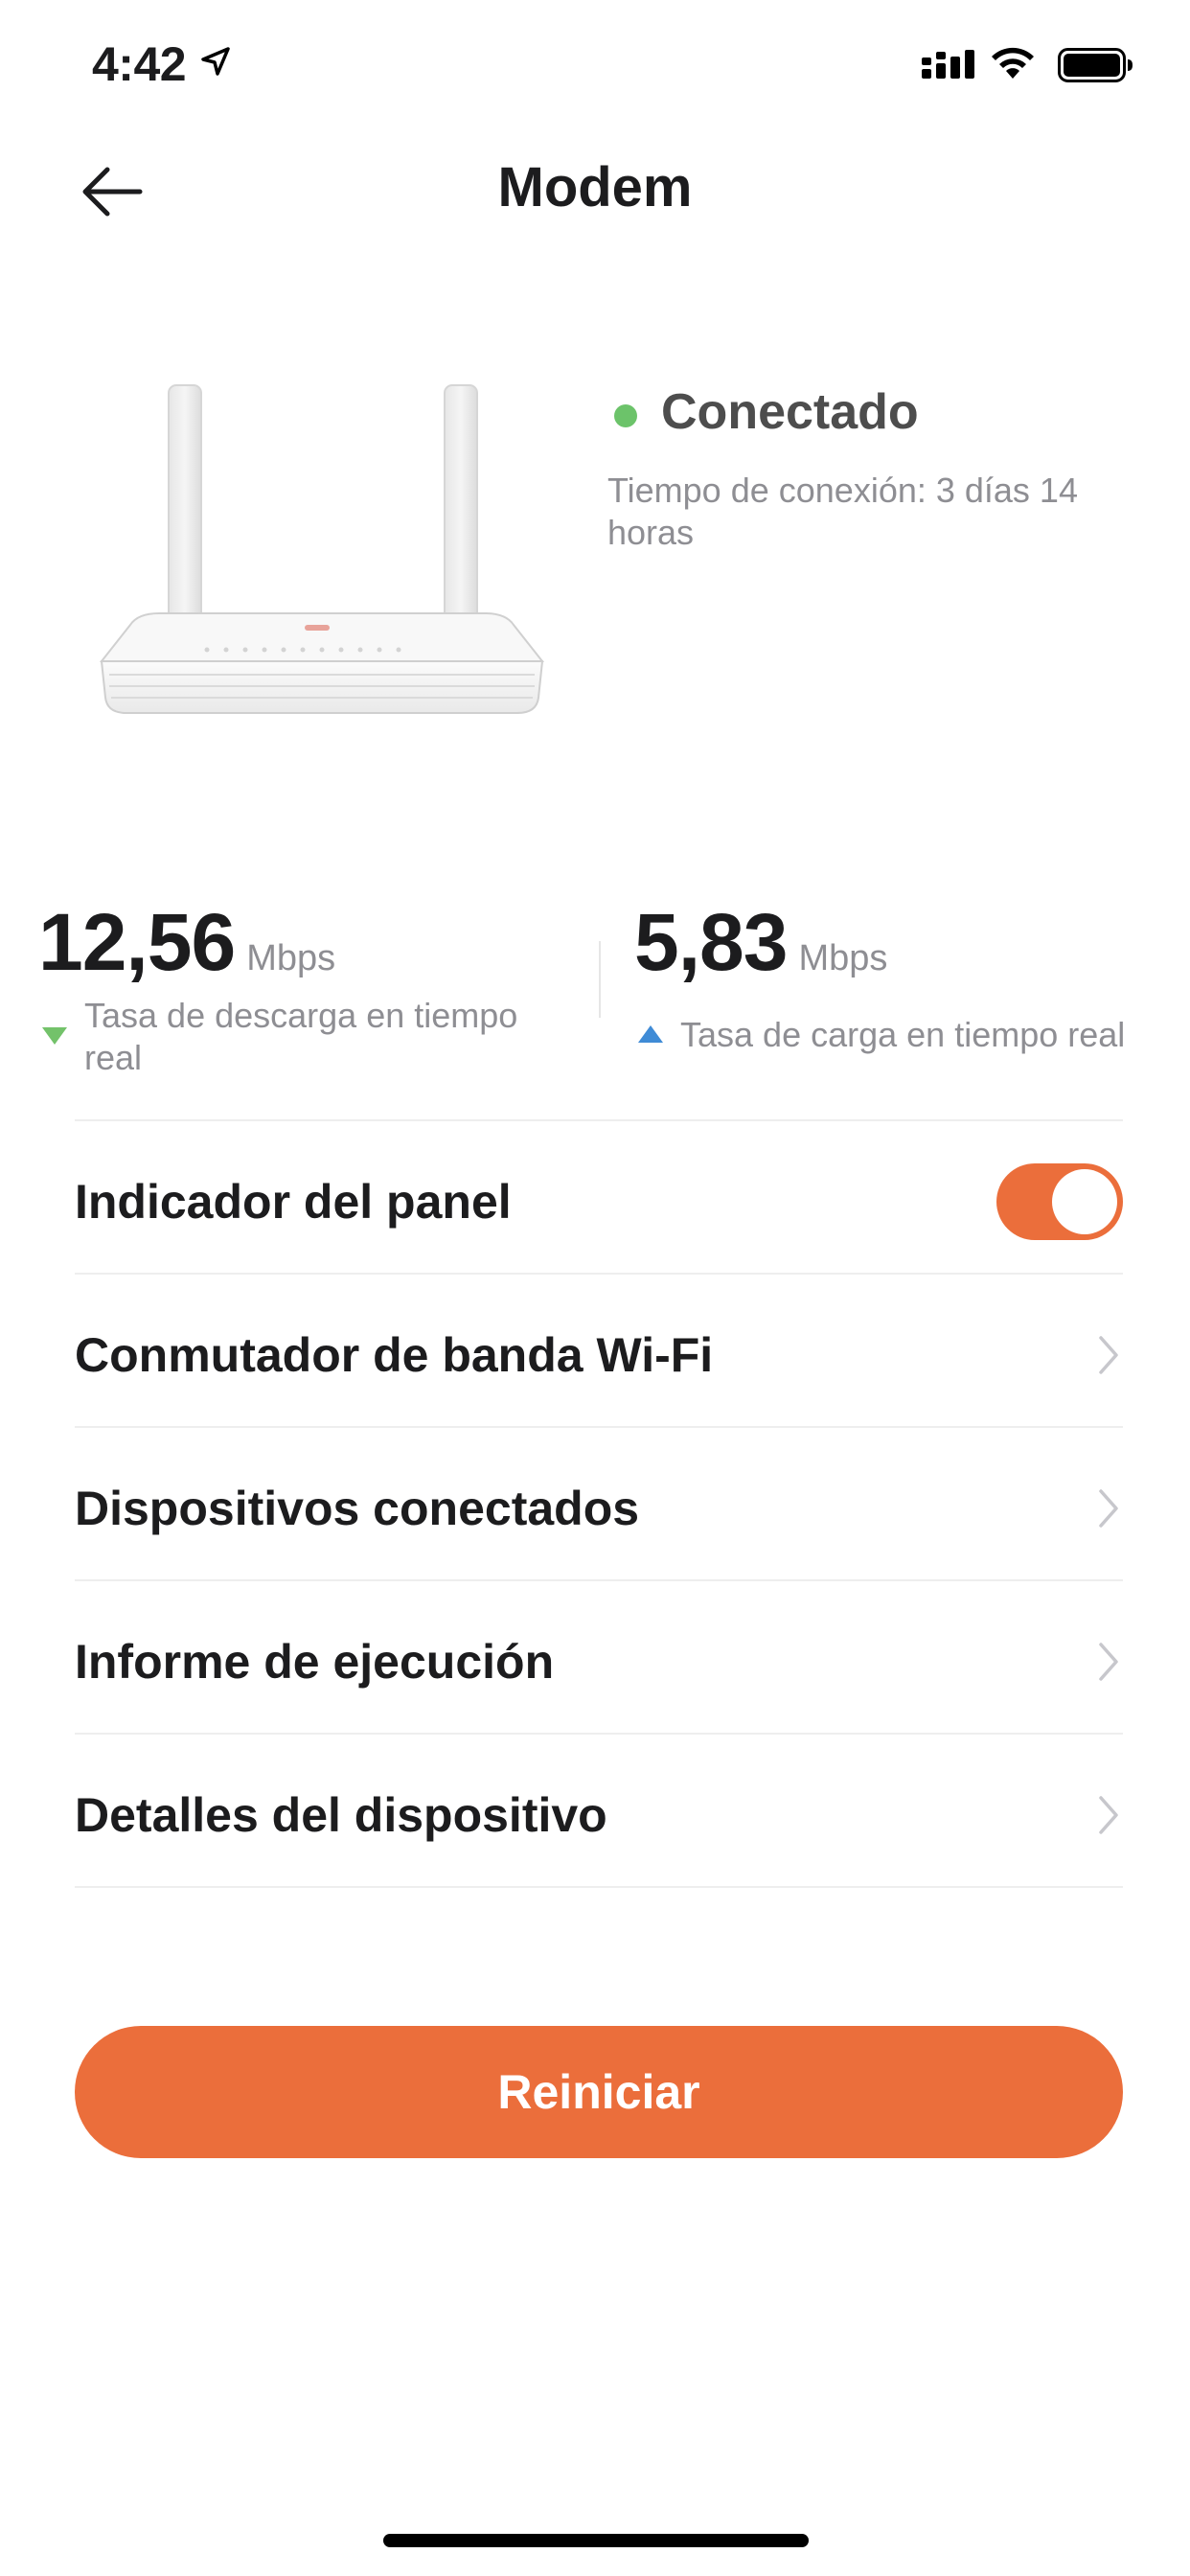 Image resolution: width=1190 pixels, height=2576 pixels. Describe the element at coordinates (595, 63) in the screenshot. I see `status-bar: 4:42` at that location.